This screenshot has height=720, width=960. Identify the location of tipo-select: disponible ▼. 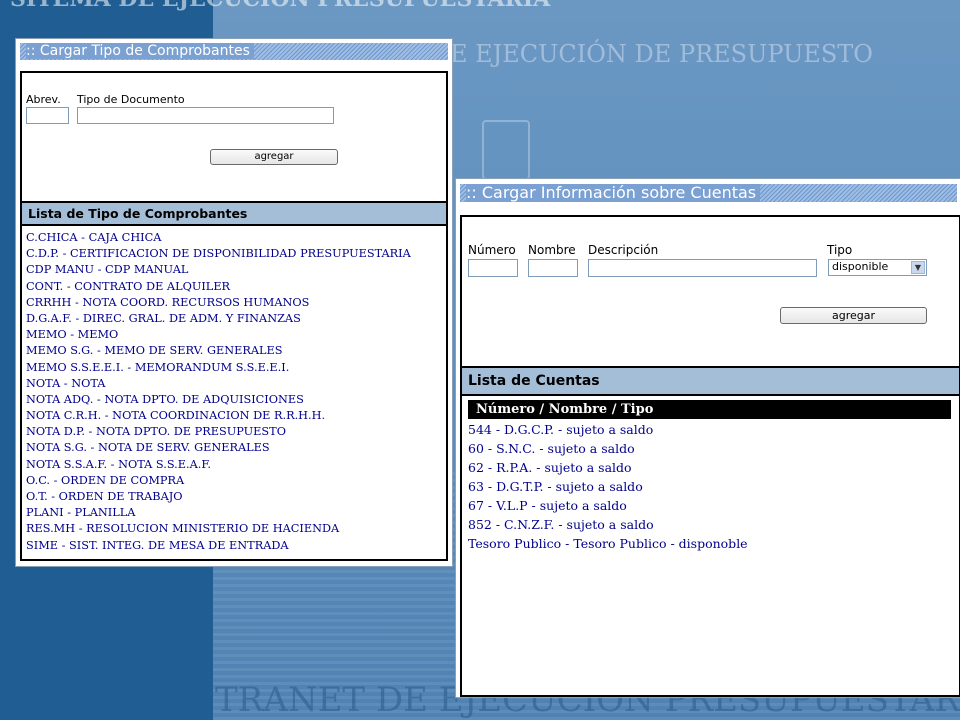
(877, 267).